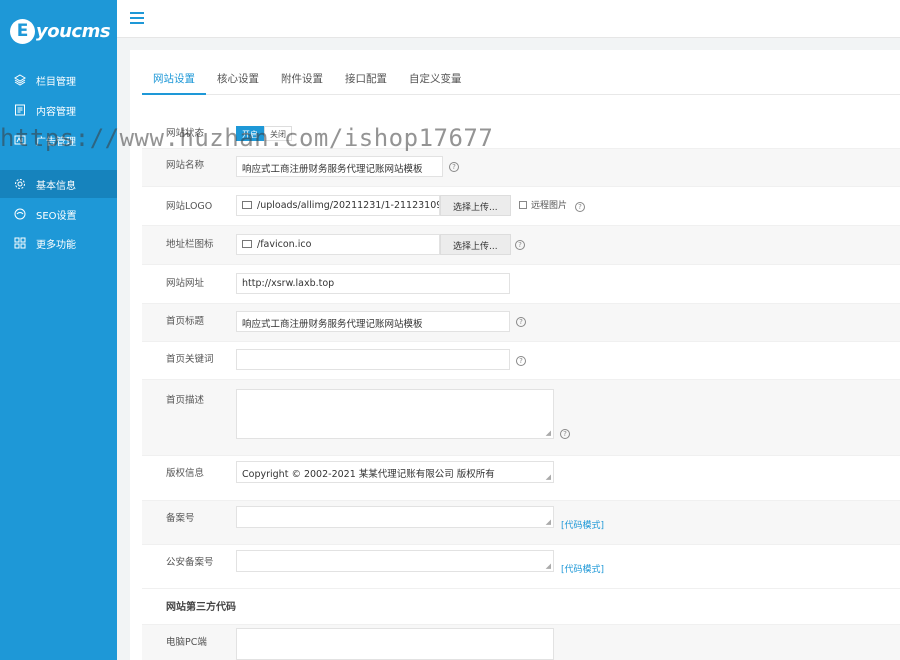 This screenshot has width=900, height=660. I want to click on field-label: 电脑PC端, so click(186, 642).